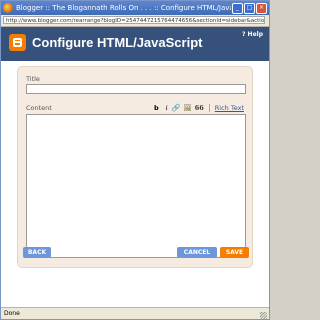 This screenshot has height=320, width=320. I want to click on window-controls: _ □ ×, so click(249, 8).